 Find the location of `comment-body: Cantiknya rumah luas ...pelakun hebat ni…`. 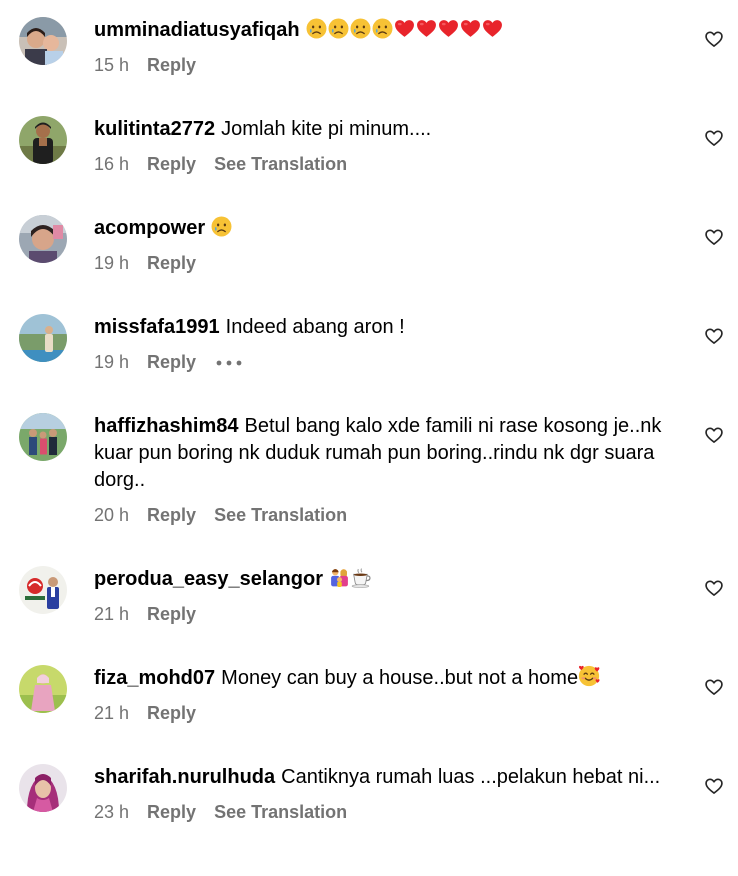

comment-body: Cantiknya rumah luas ...pelakun hebat ni… is located at coordinates (471, 777).